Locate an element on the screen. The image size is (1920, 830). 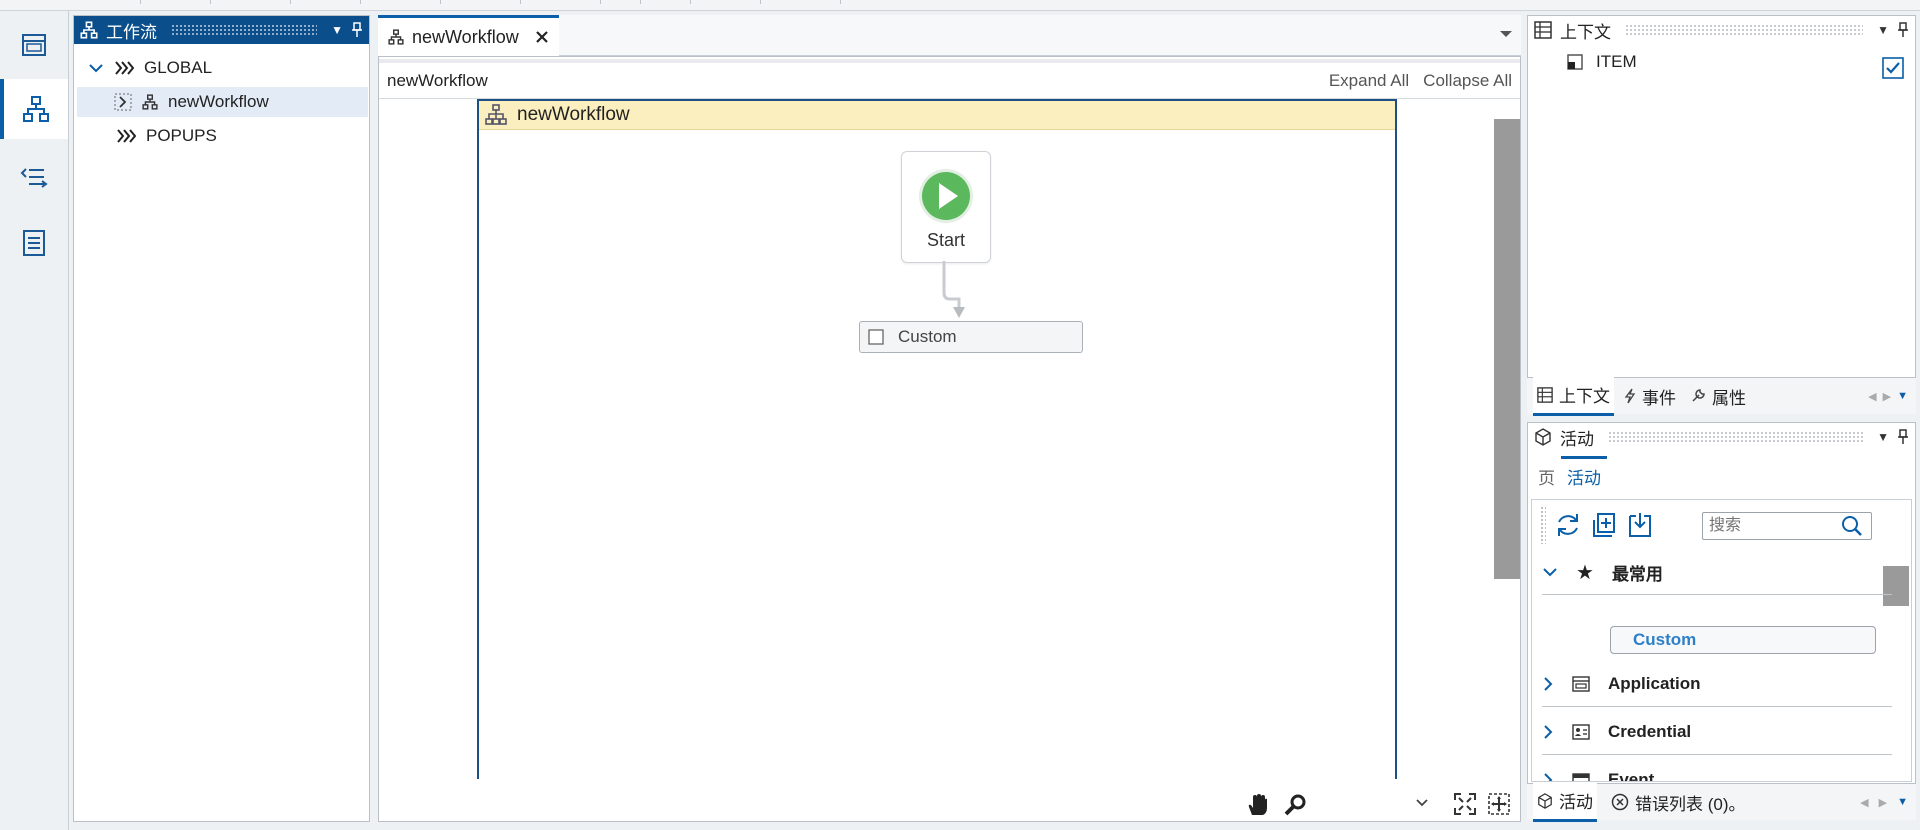
context-icon is located at coordinates (1543, 30).